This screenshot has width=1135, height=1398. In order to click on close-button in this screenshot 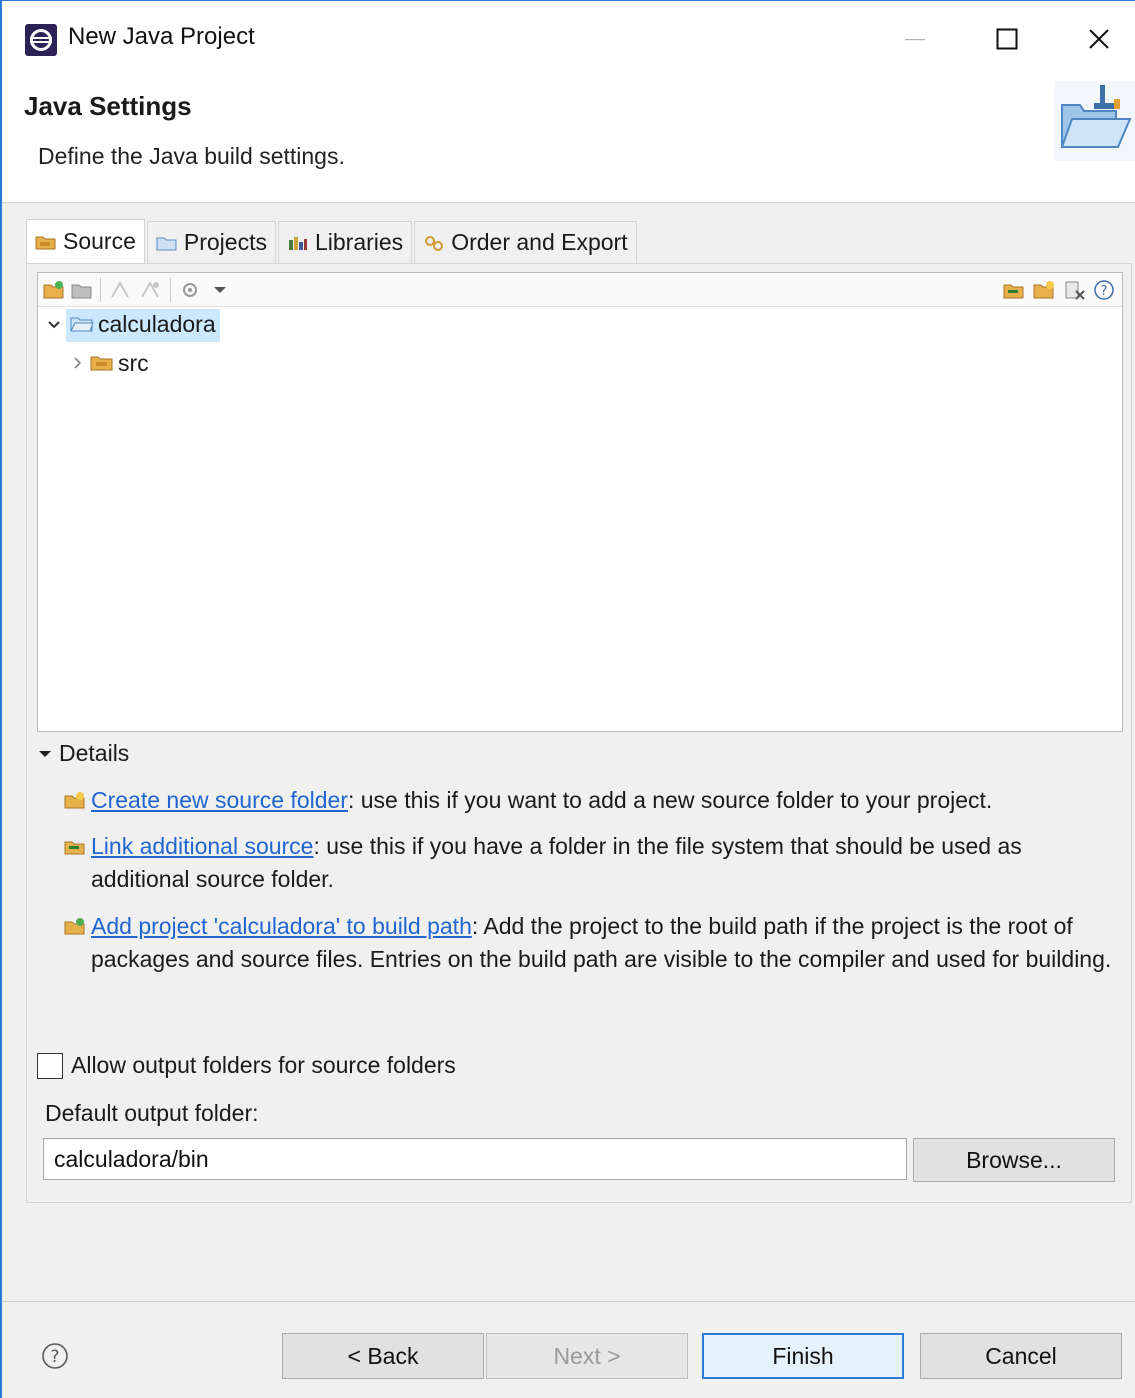, I will do `click(1099, 39)`.